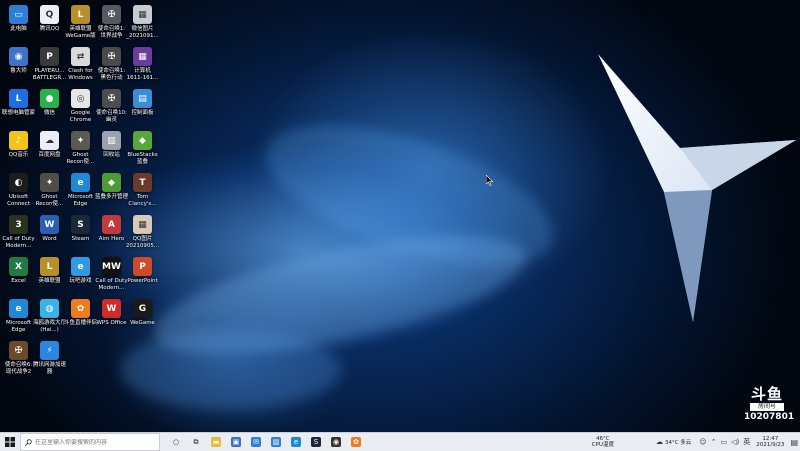 The width and height of the screenshot is (800, 451). I want to click on app-icon: G, so click(142, 308).